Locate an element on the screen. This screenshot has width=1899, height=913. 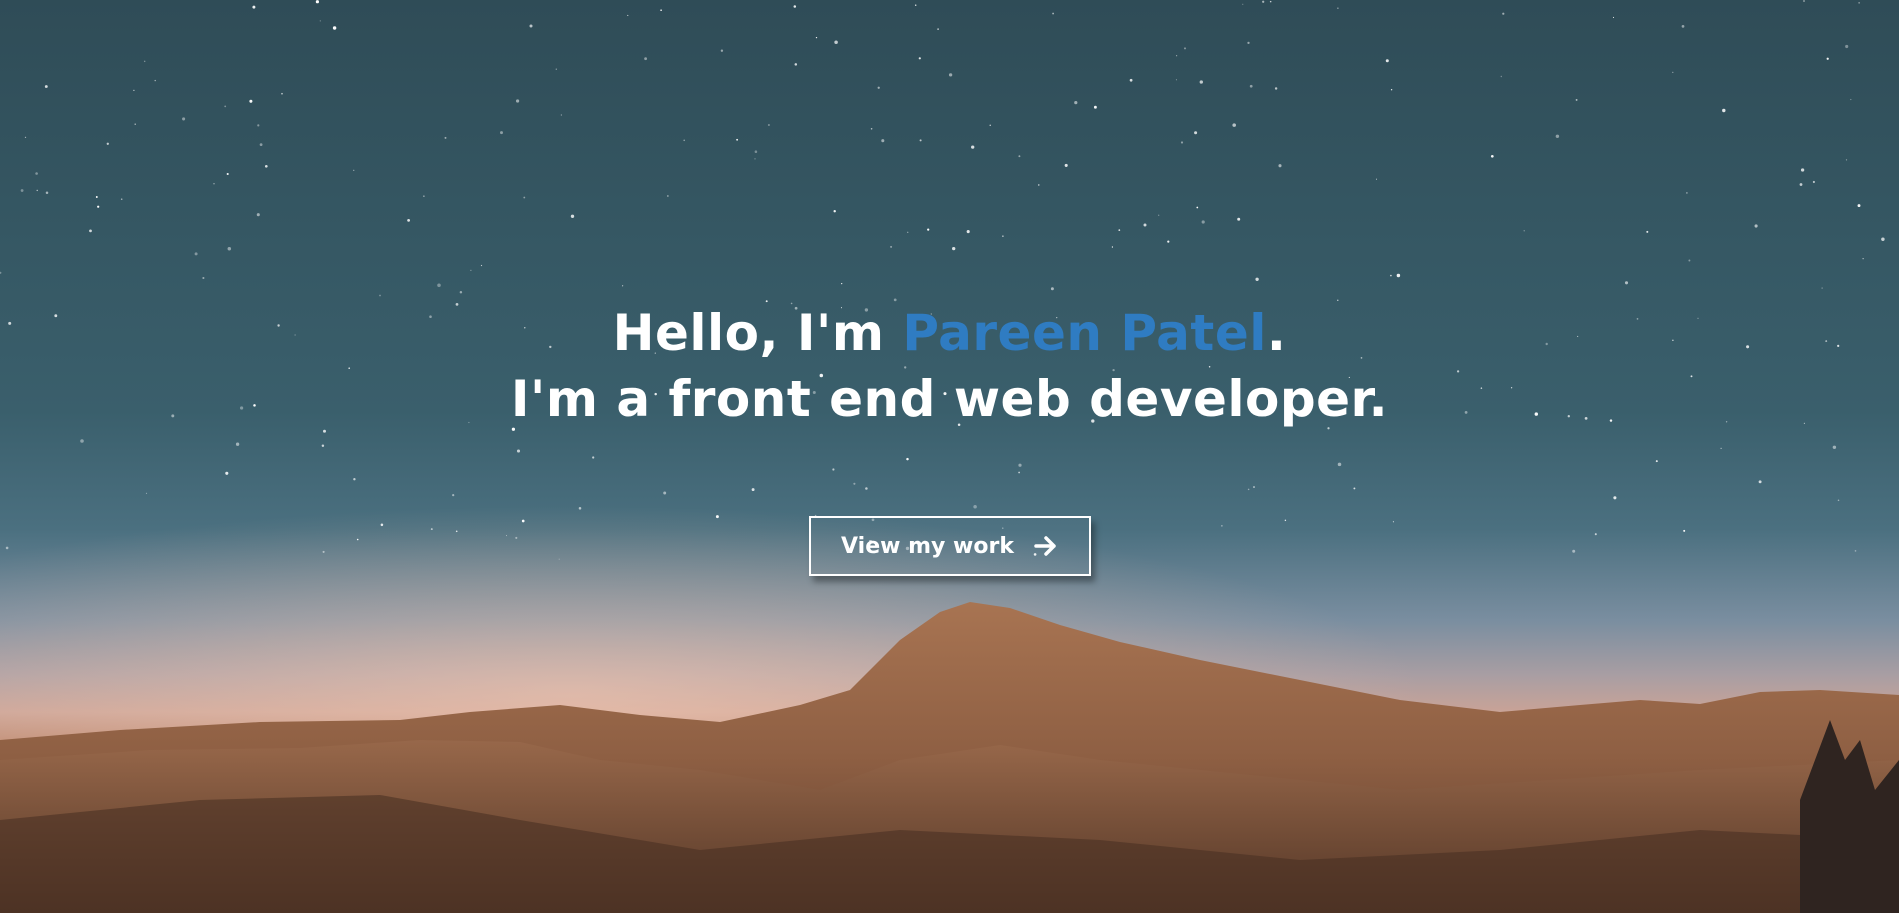
view-my-work-button: View my work is located at coordinates (949, 546).